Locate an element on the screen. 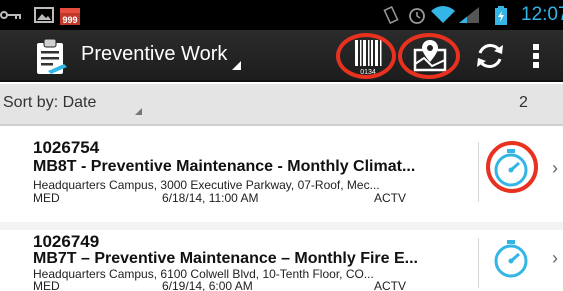  refresh-icon is located at coordinates (490, 56).